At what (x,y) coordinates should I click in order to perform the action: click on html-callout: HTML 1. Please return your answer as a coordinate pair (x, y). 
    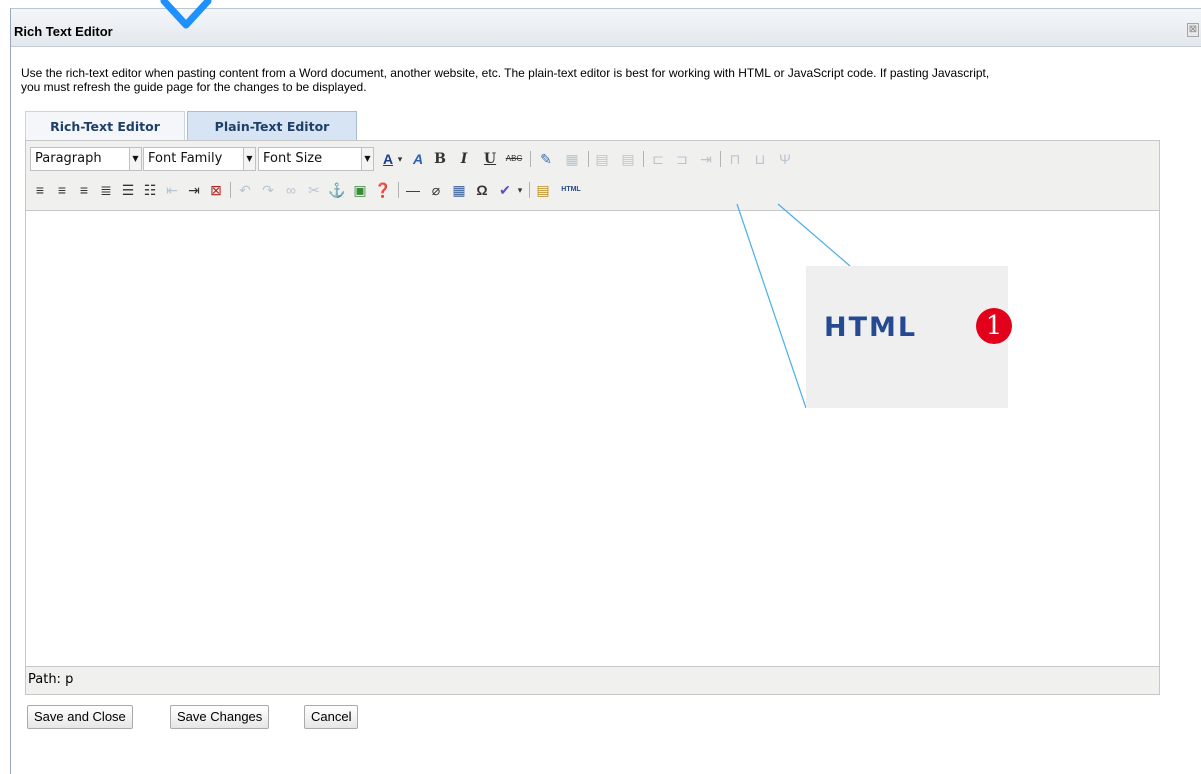
    Looking at the image, I should click on (909, 337).